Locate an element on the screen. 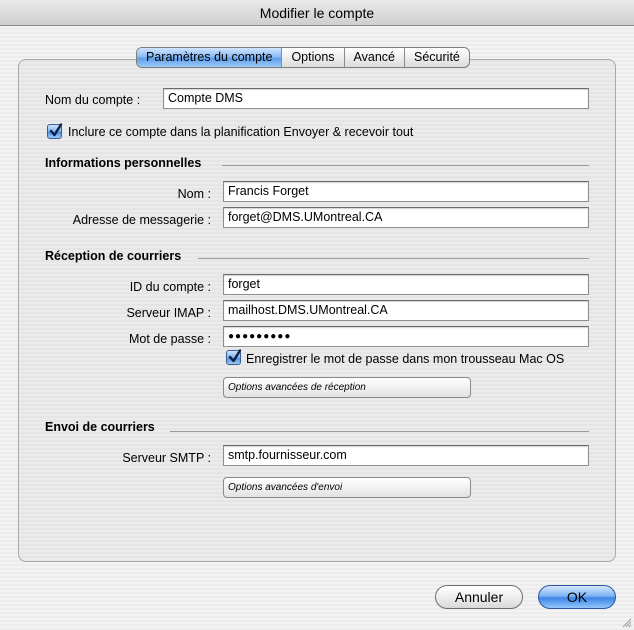 The image size is (634, 630). advanced-outgoing-options-button: Options avancées d'envoi is located at coordinates (347, 487).